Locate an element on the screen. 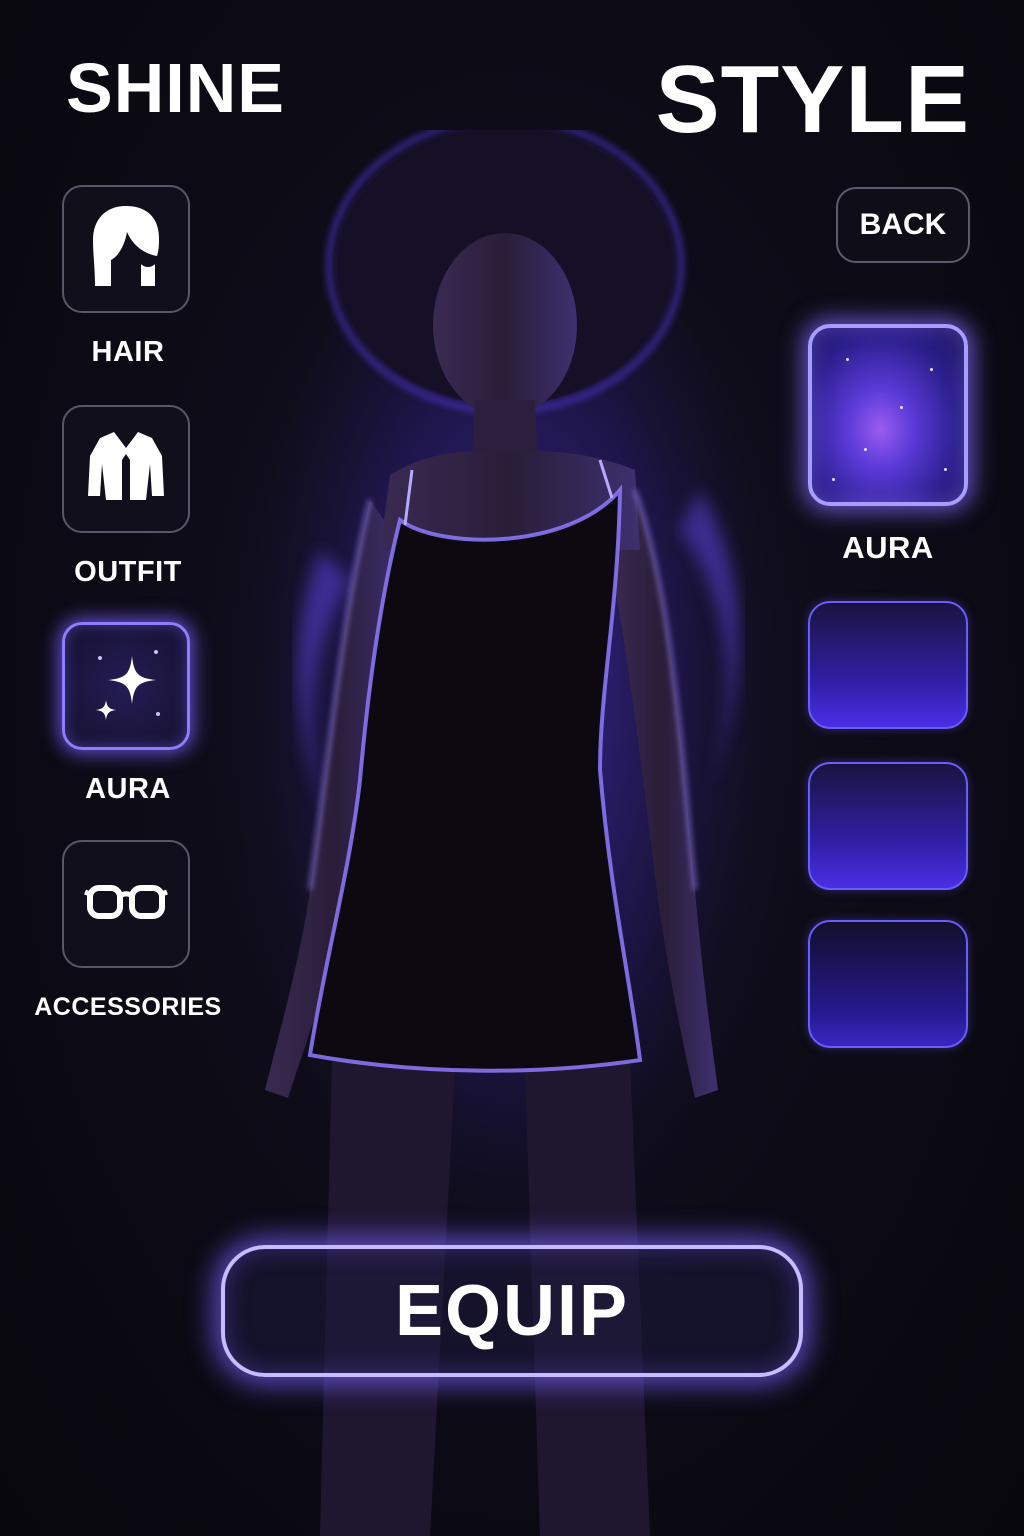  category-accessories-button is located at coordinates (126, 904).